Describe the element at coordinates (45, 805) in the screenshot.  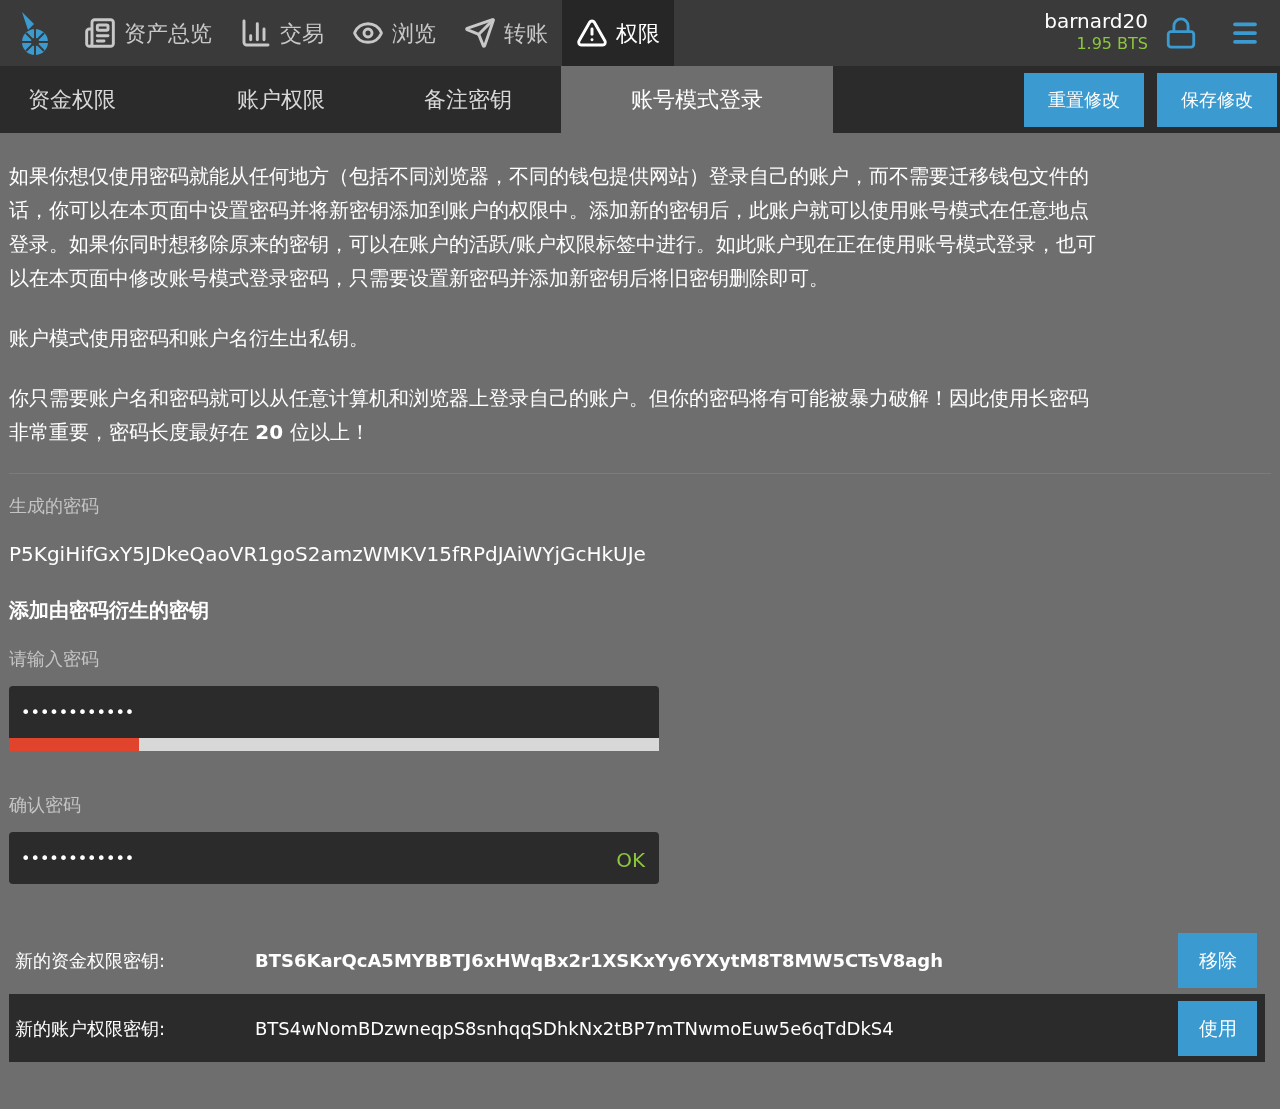
I see `confirm-label: 确认密码` at that location.